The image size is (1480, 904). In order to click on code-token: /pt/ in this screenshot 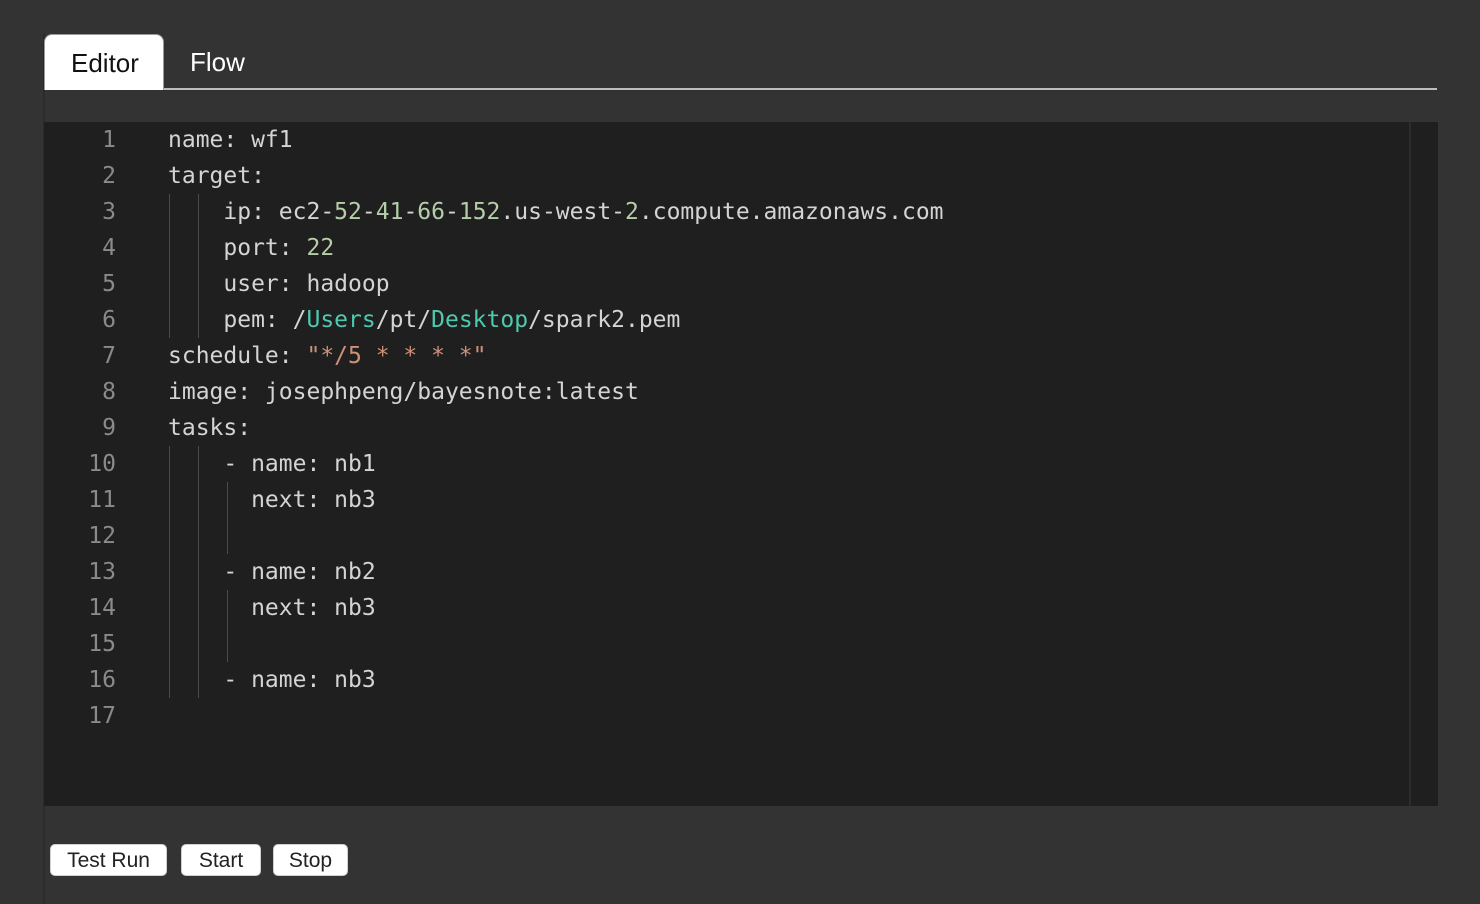, I will do `click(403, 320)`.